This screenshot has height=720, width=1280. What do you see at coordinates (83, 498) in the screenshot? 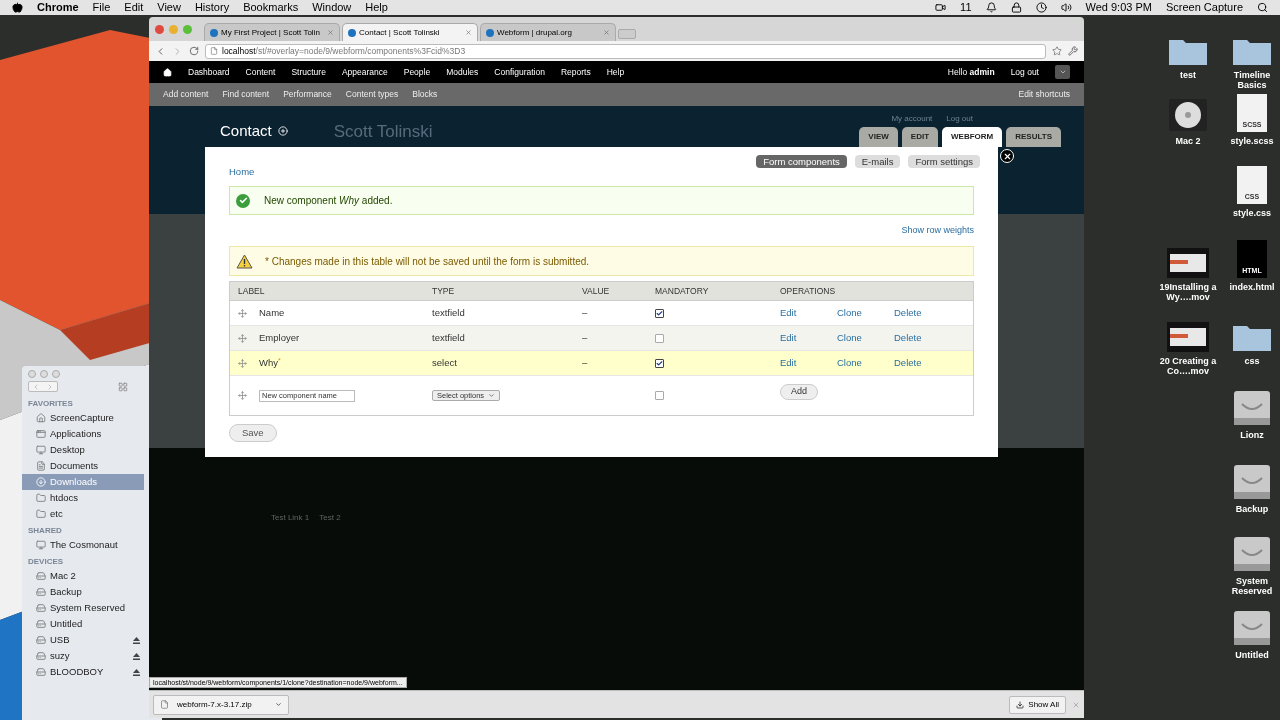
I see `sidebar-item: htdocs` at bounding box center [83, 498].